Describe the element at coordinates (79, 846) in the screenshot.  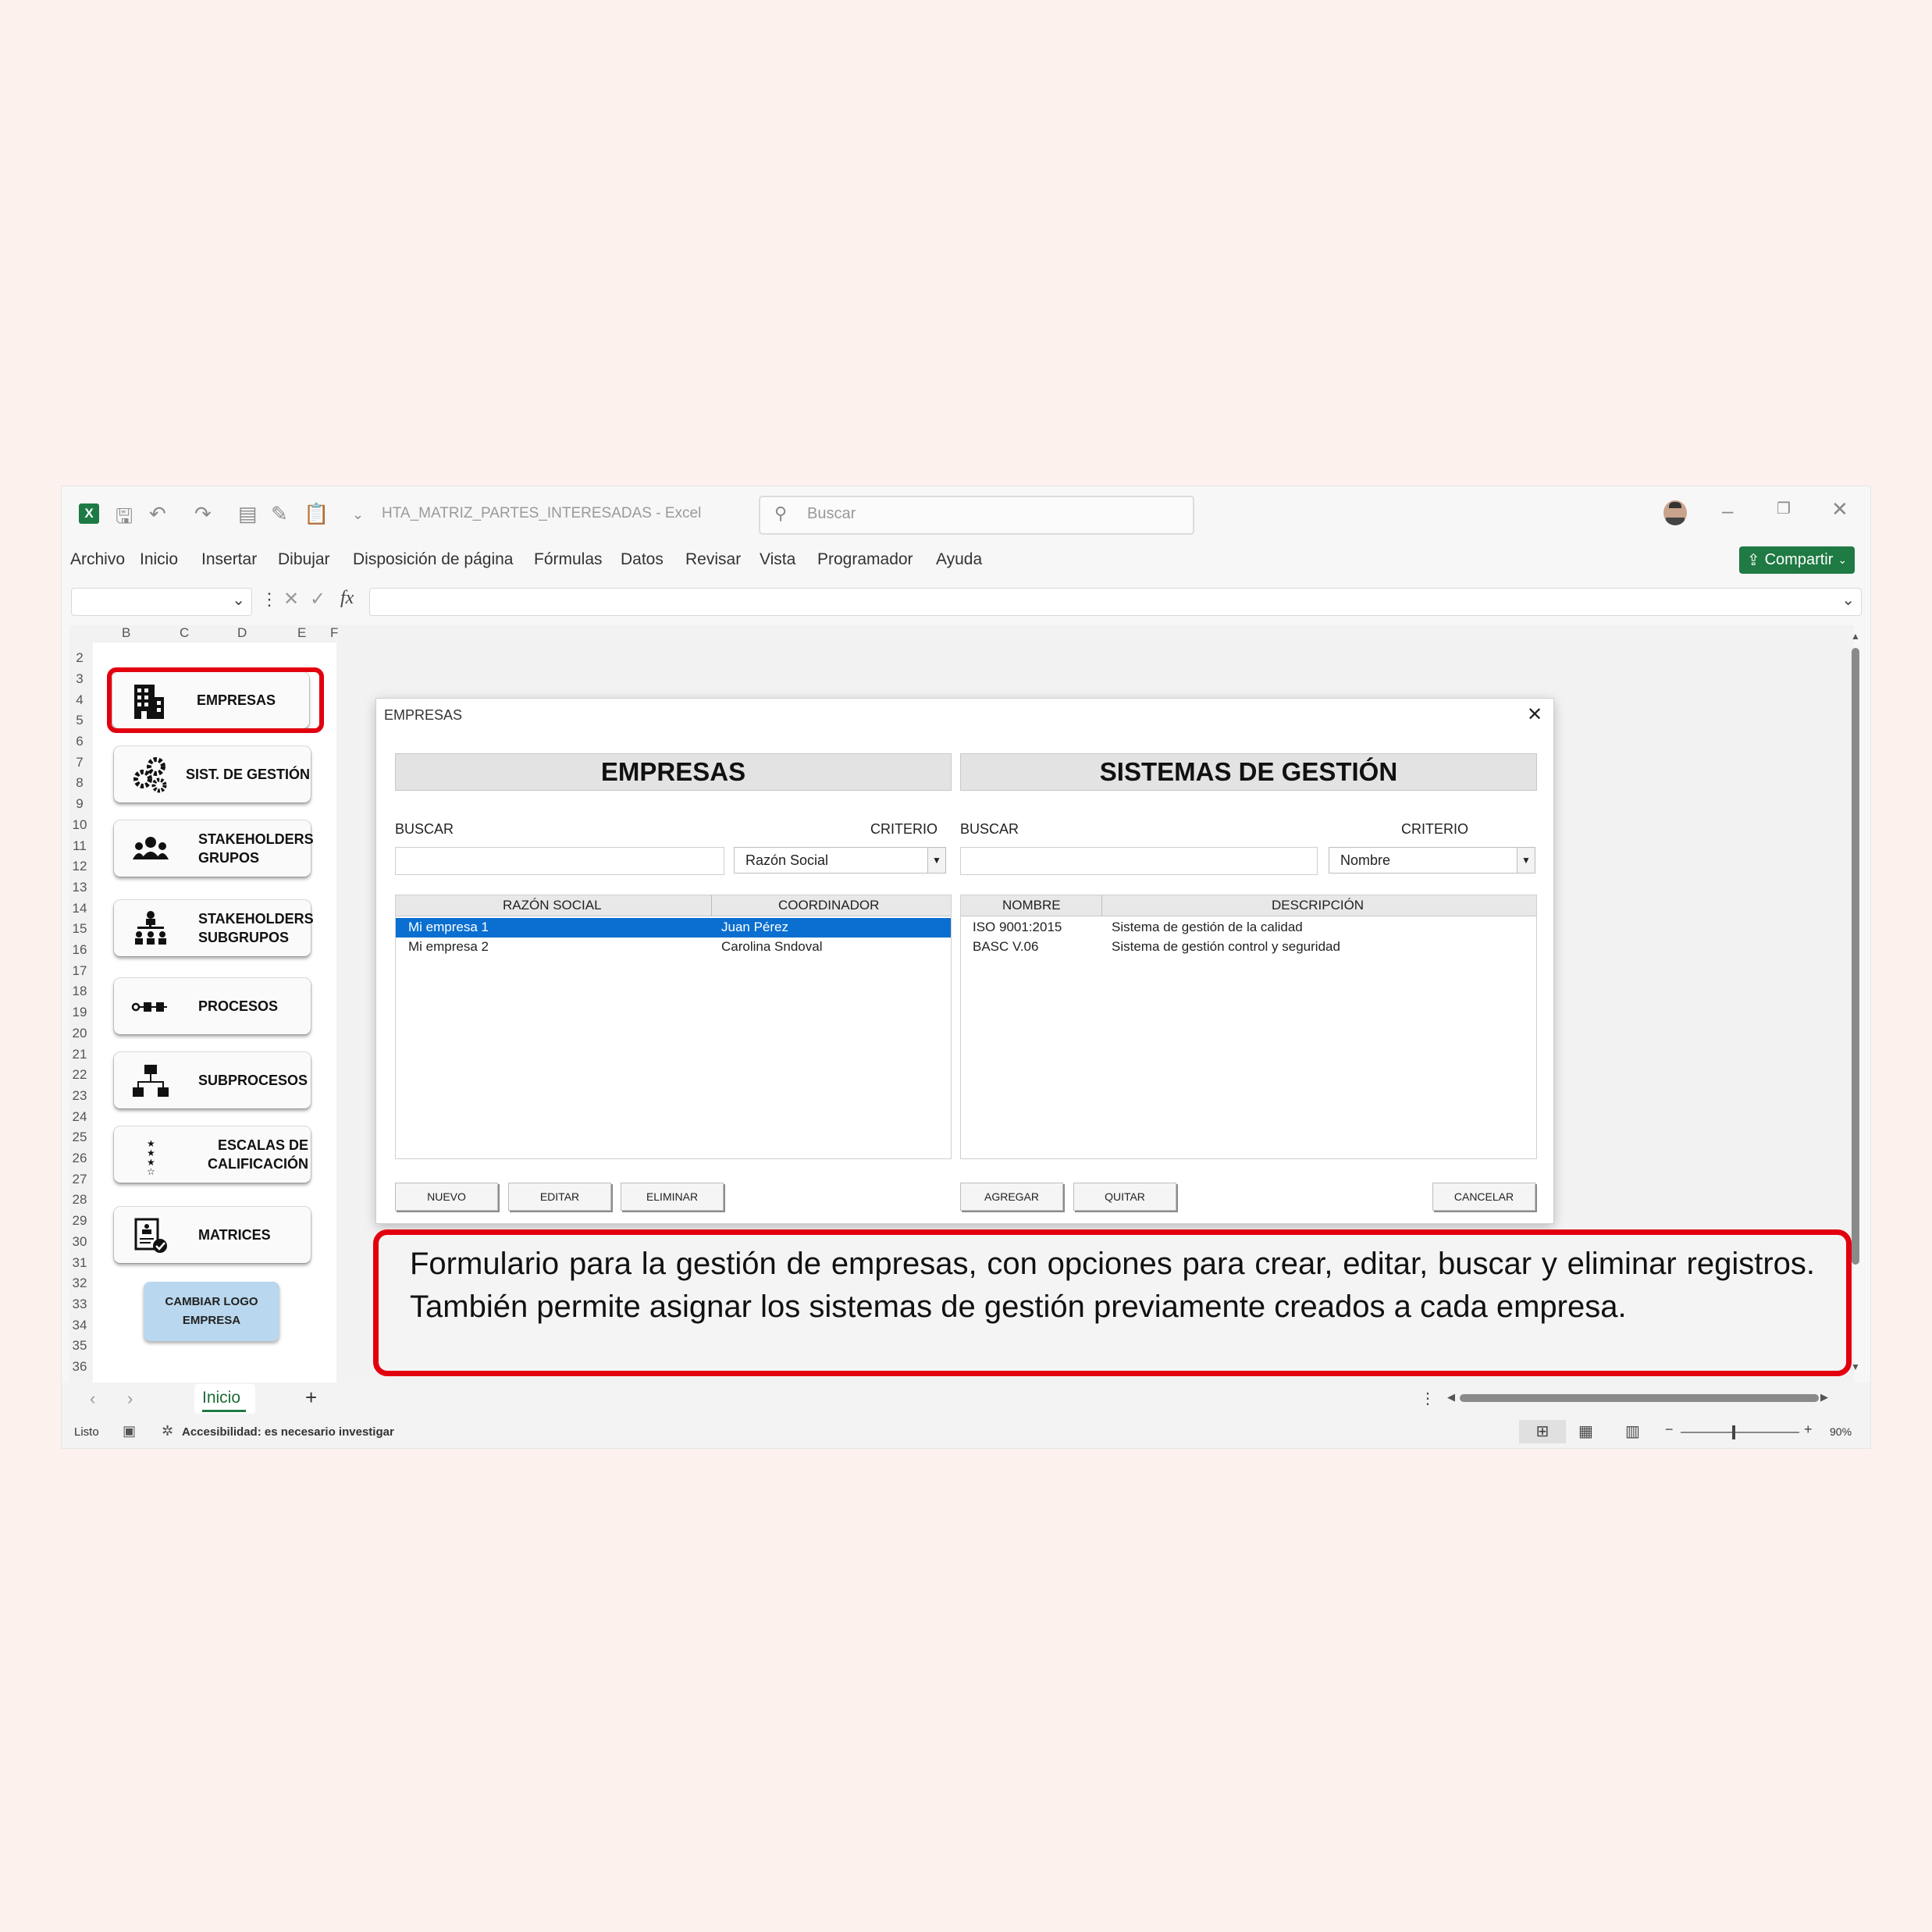
I see `row-header: 11` at that location.